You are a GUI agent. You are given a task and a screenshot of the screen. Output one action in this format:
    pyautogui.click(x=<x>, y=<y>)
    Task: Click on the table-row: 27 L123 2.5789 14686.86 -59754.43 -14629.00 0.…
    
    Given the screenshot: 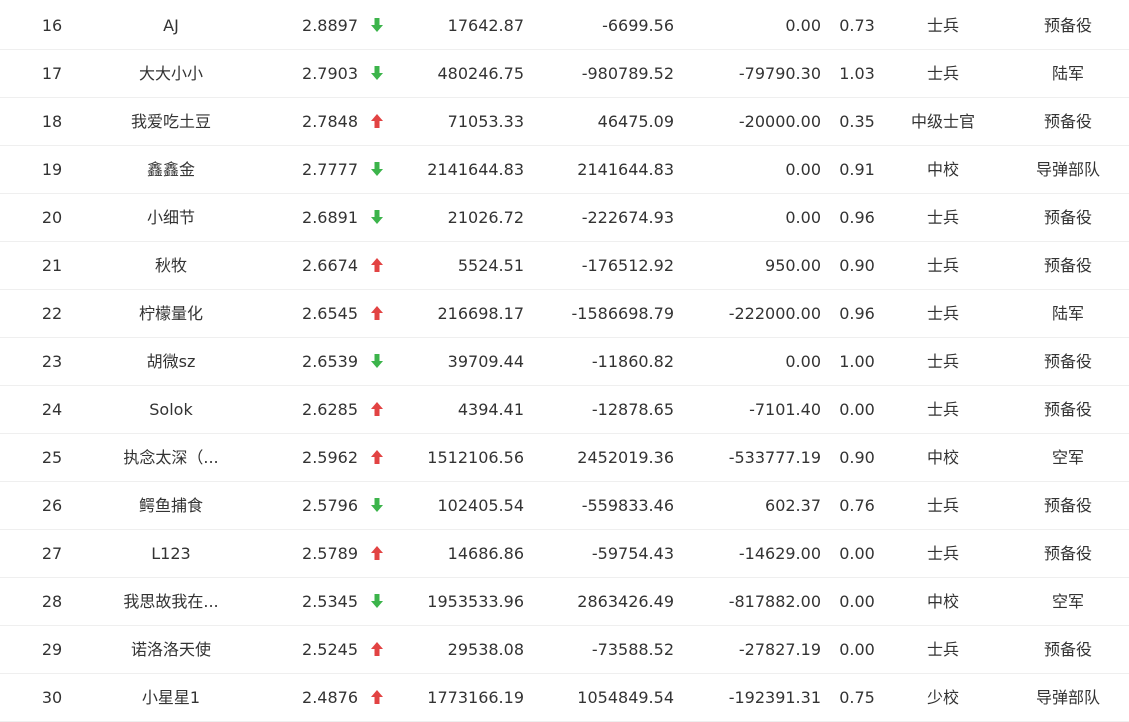 What is the action you would take?
    pyautogui.click(x=564, y=554)
    